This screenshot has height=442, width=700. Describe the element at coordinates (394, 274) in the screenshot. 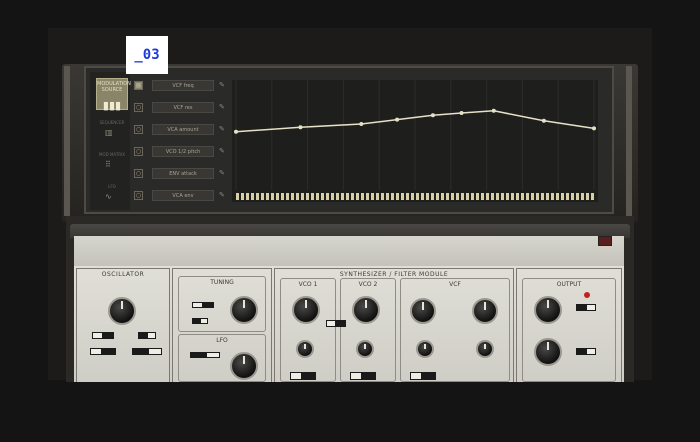

I see `module-header: SYNTHESIZER / FILTER MODULE` at that location.